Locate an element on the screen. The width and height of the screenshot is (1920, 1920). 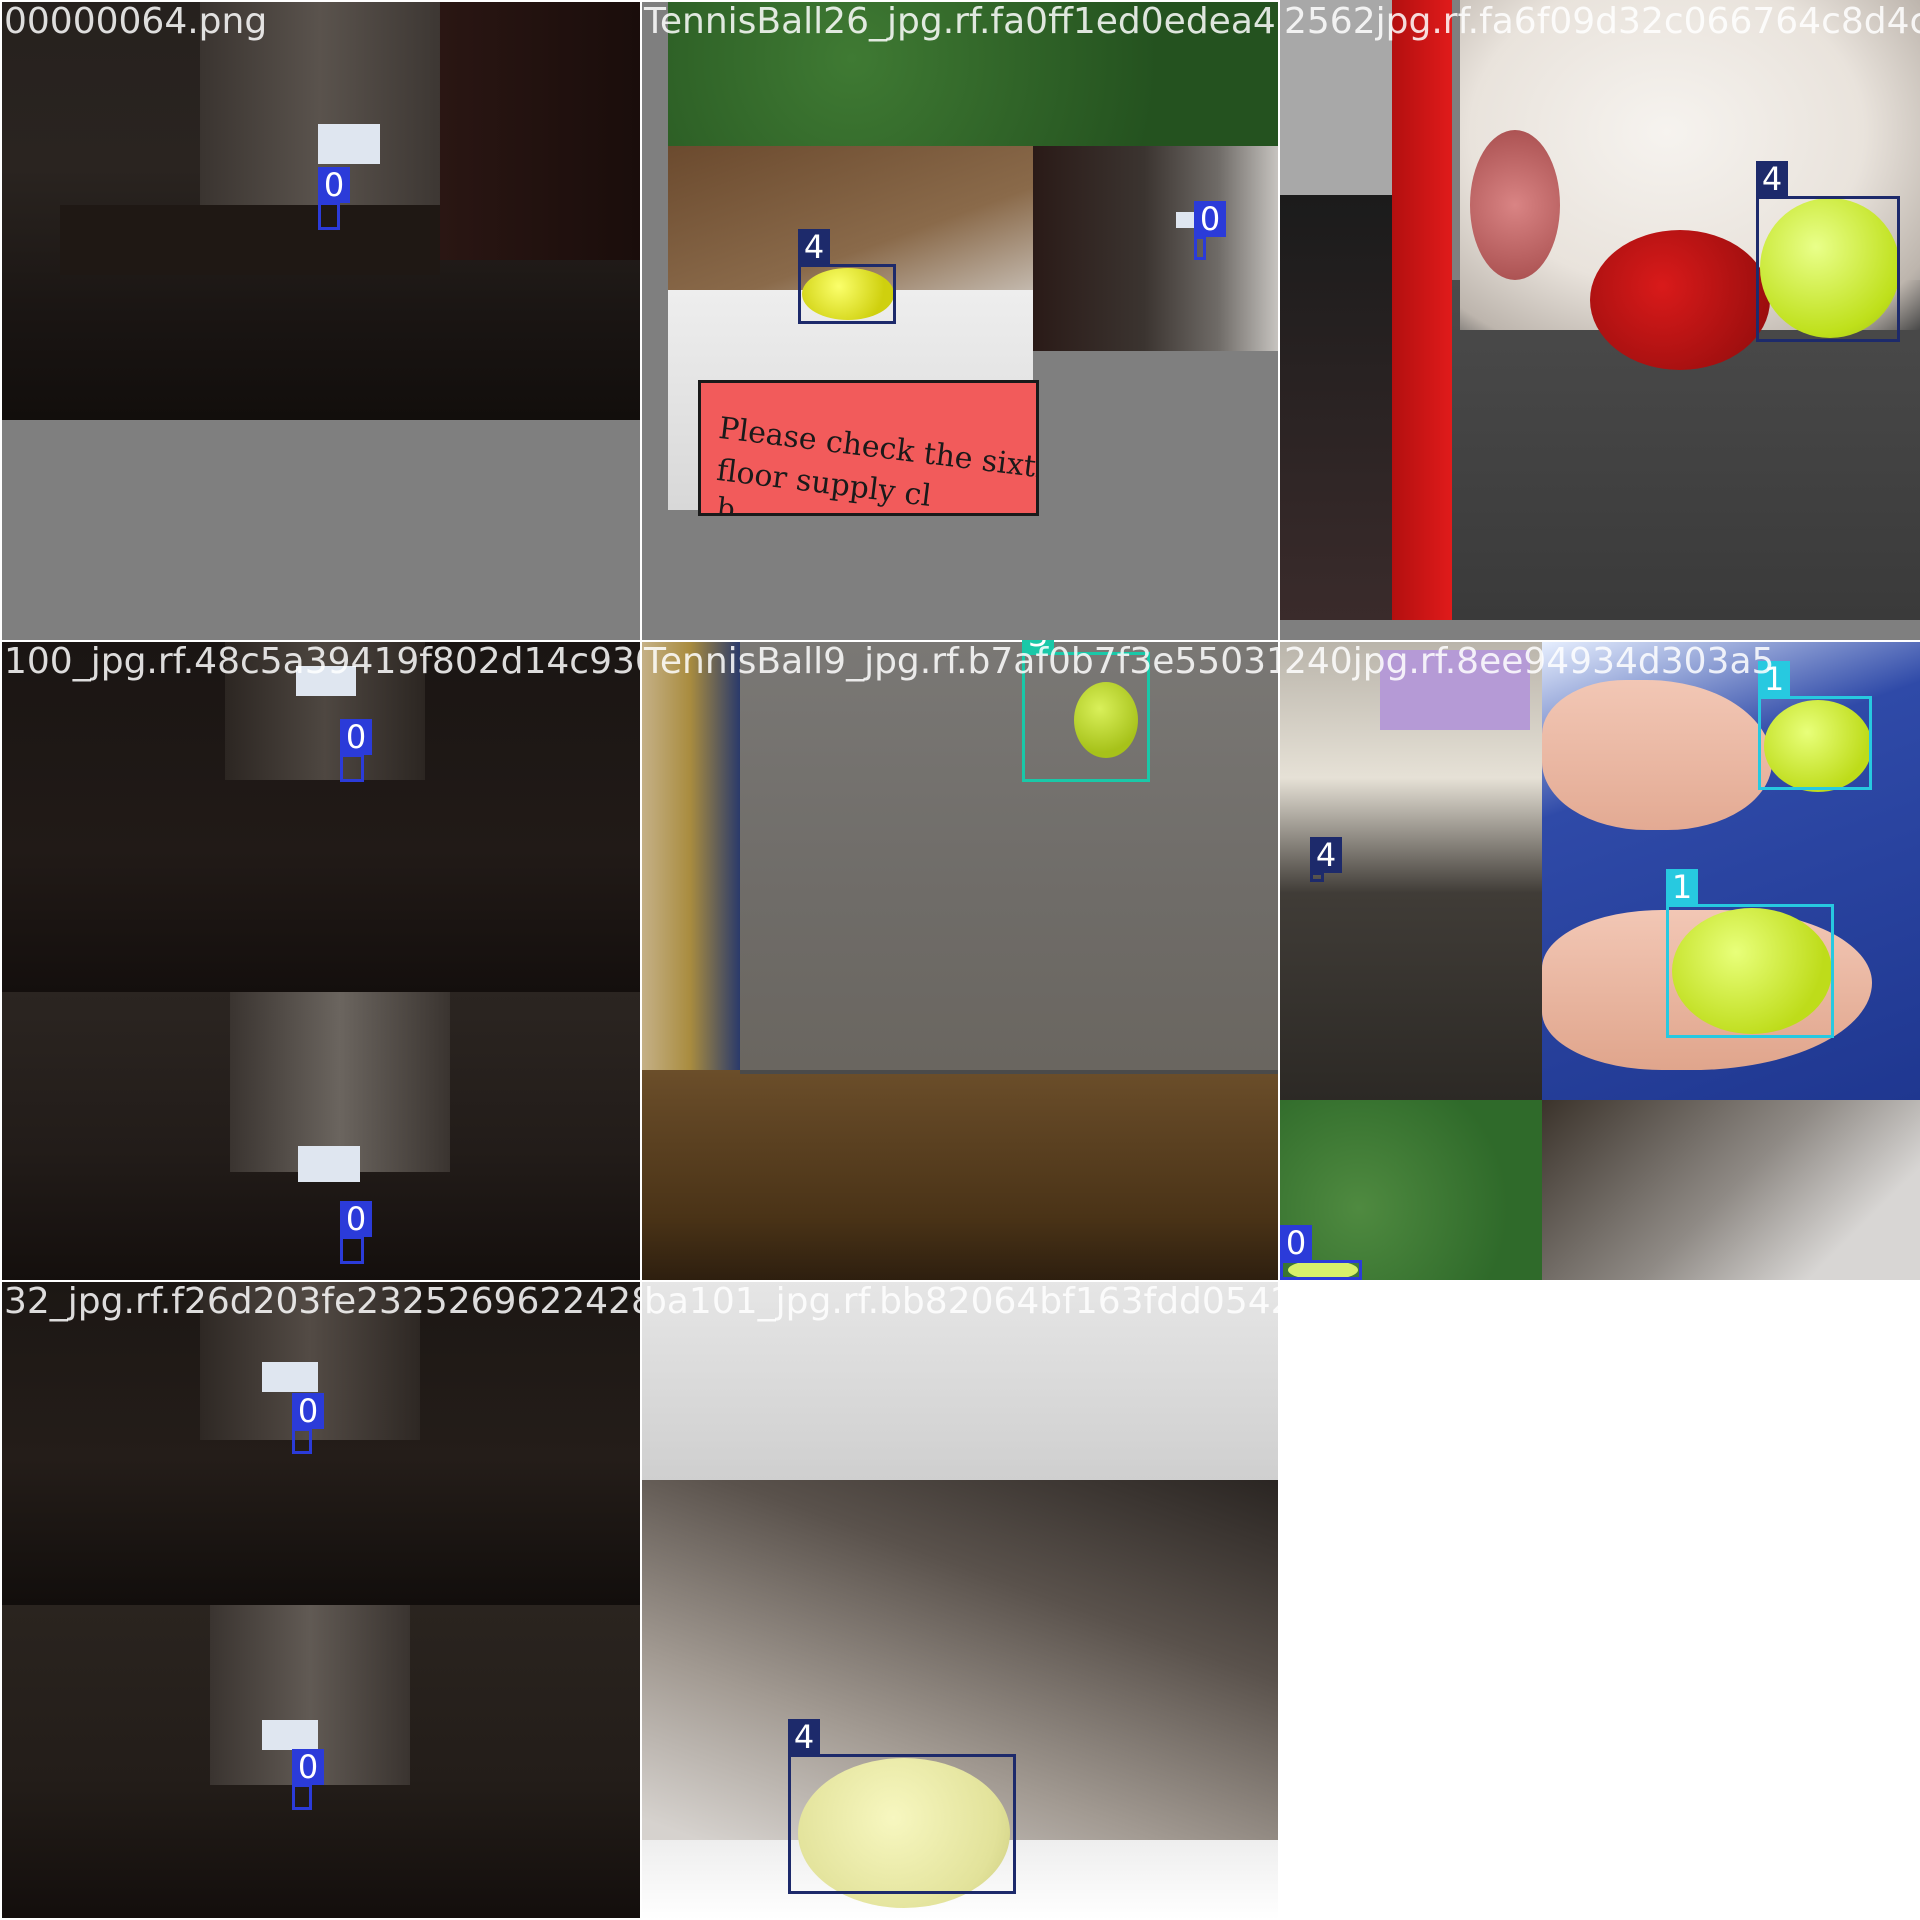
image-filename: 240jpg.rf.8ee94934d303a5 is located at coordinates (1529, 661).